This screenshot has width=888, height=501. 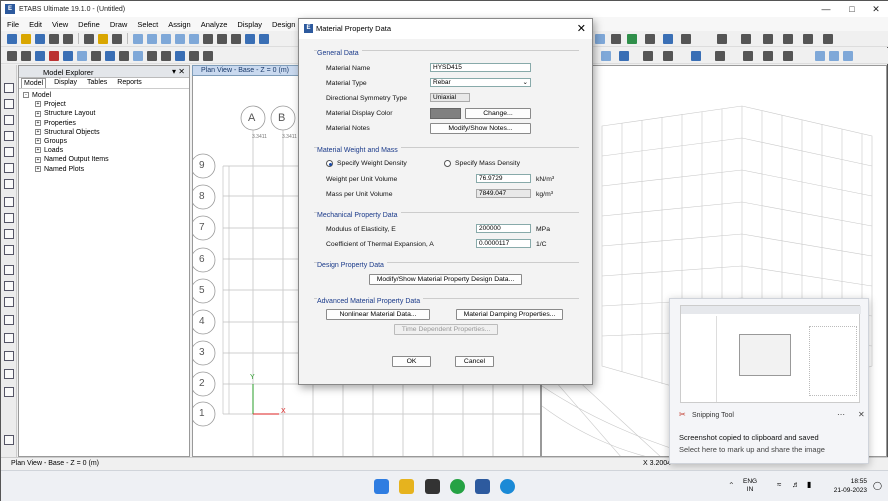 What do you see at coordinates (748, 55) in the screenshot?
I see `axis-icon` at bounding box center [748, 55].